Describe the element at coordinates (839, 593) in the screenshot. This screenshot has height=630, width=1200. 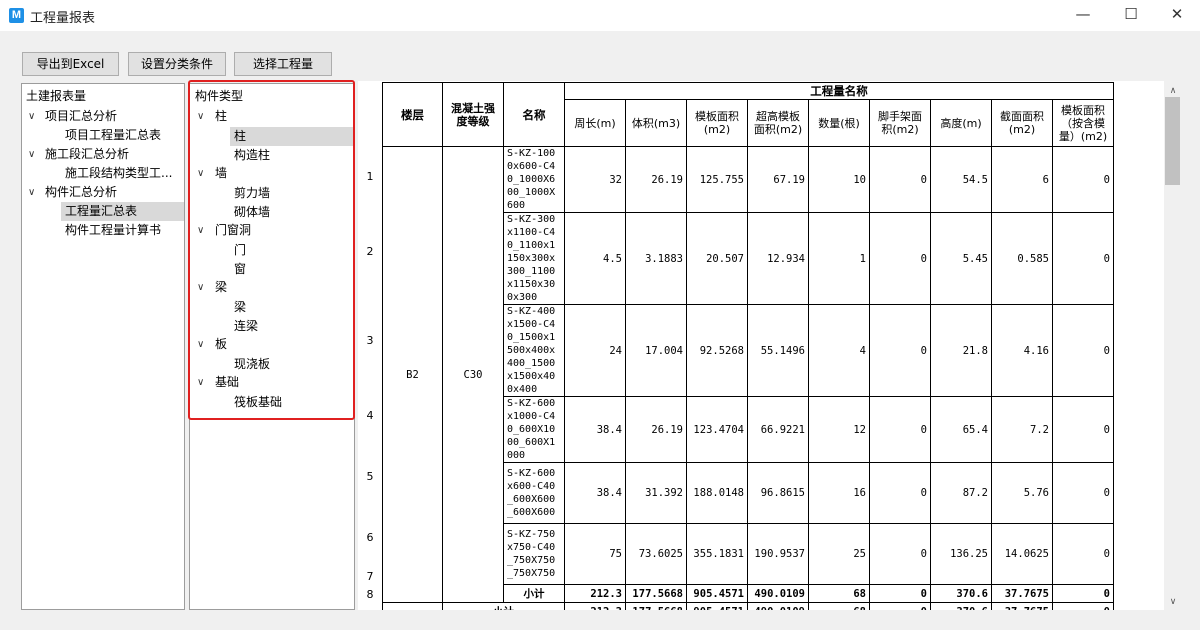
I see `subtotal-count: 68` at that location.